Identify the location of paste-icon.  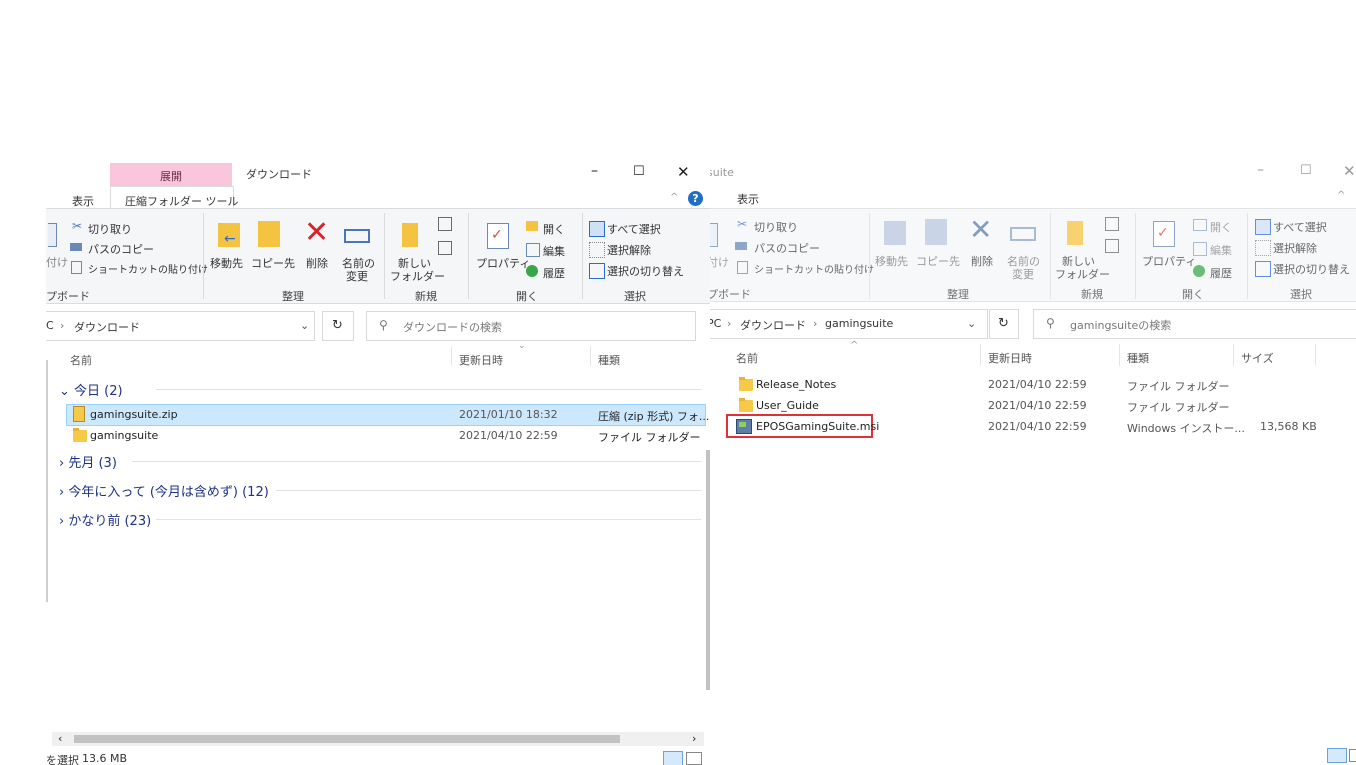
(52, 235).